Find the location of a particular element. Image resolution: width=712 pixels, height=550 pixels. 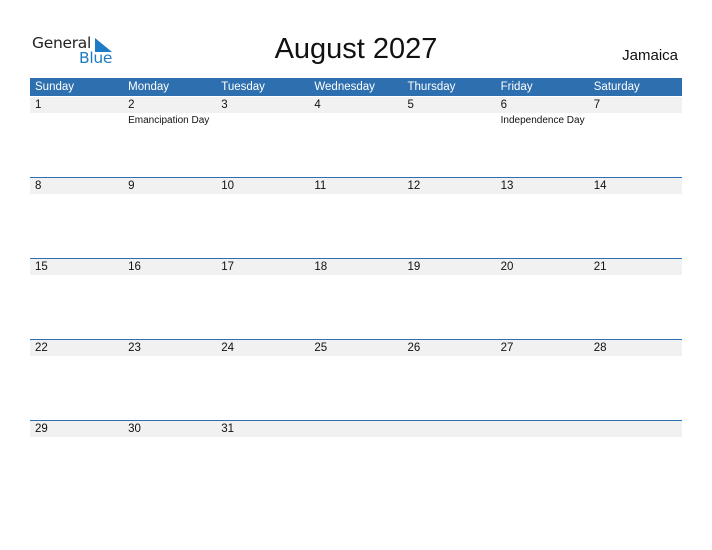

week-row: 8 9 10 11 12 13 14 is located at coordinates (356, 217).